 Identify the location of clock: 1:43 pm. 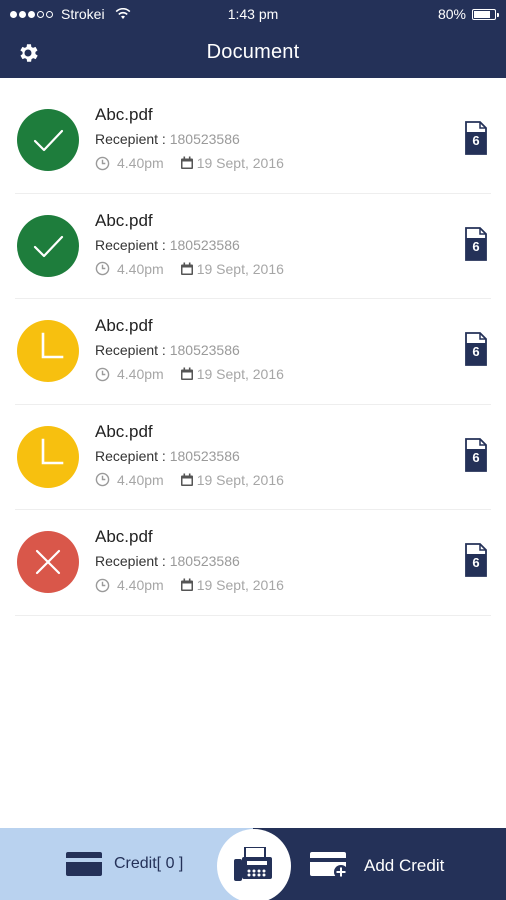
(253, 14).